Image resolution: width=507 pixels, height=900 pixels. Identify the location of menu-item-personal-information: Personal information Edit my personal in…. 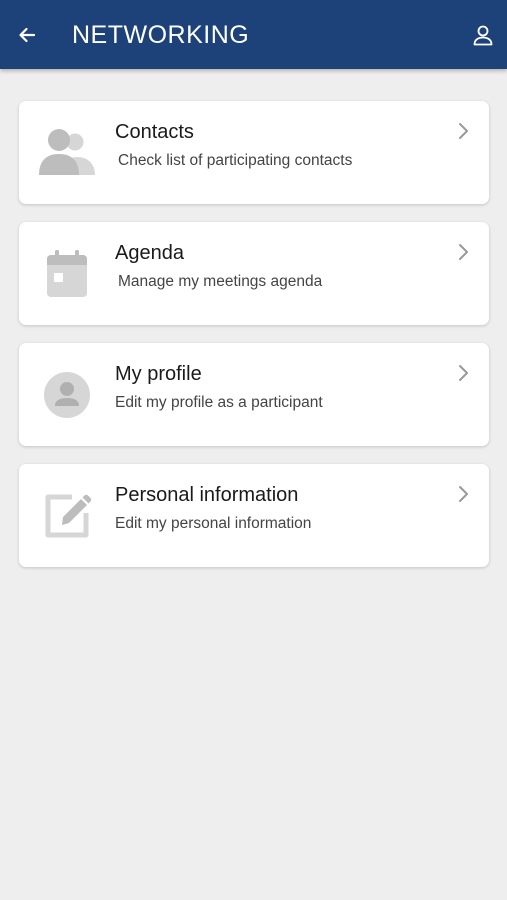
(254, 515).